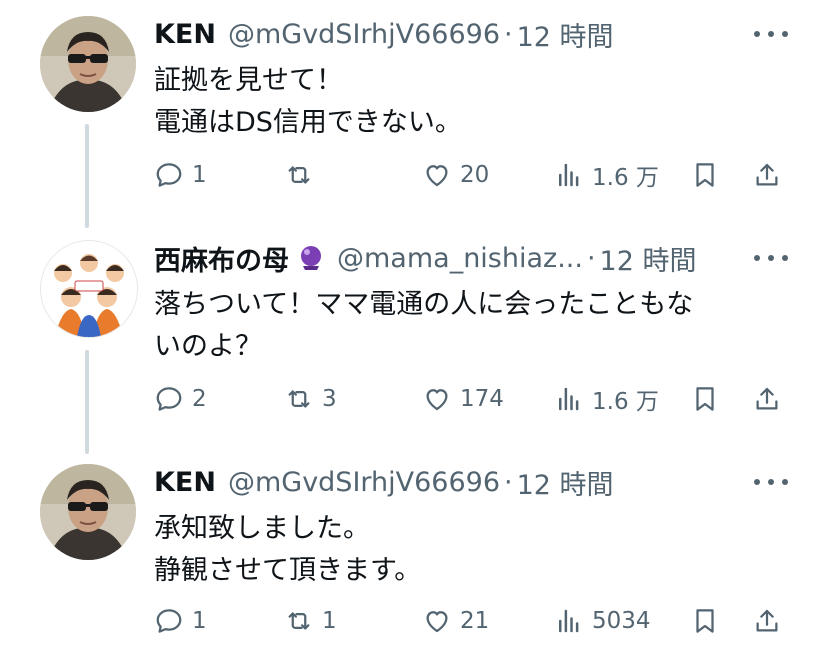  What do you see at coordinates (329, 399) in the screenshot?
I see `repost-count: 3` at bounding box center [329, 399].